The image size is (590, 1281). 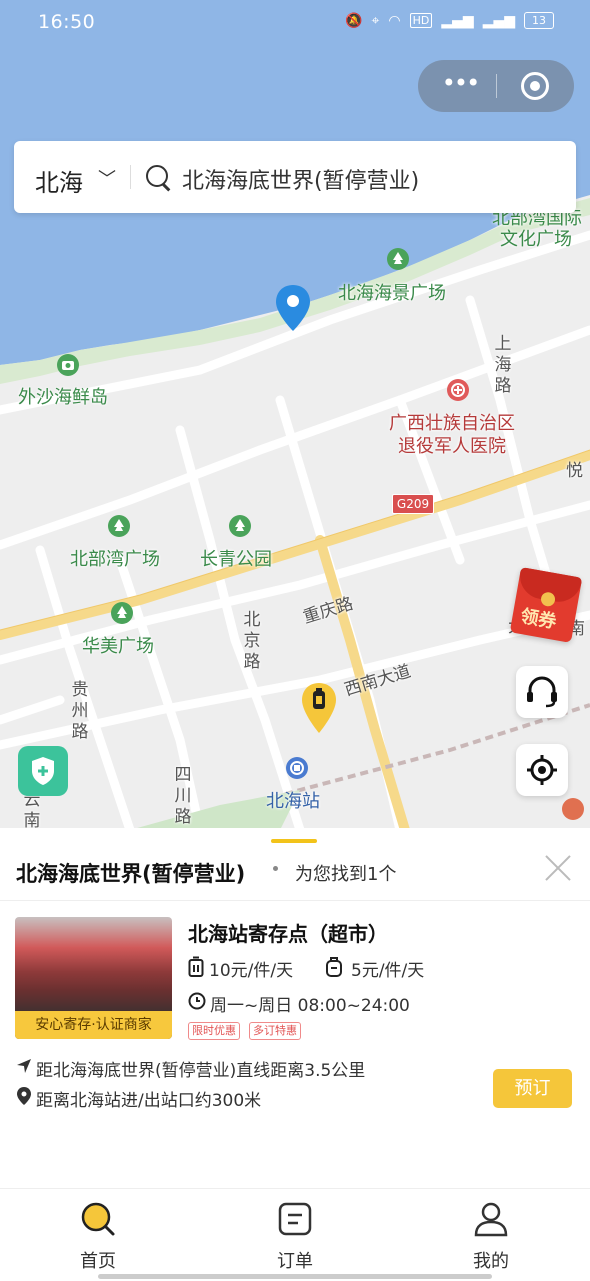 What do you see at coordinates (149, 1101) in the screenshot?
I see `station-distance: 距离北海站进/出站口约300米` at bounding box center [149, 1101].